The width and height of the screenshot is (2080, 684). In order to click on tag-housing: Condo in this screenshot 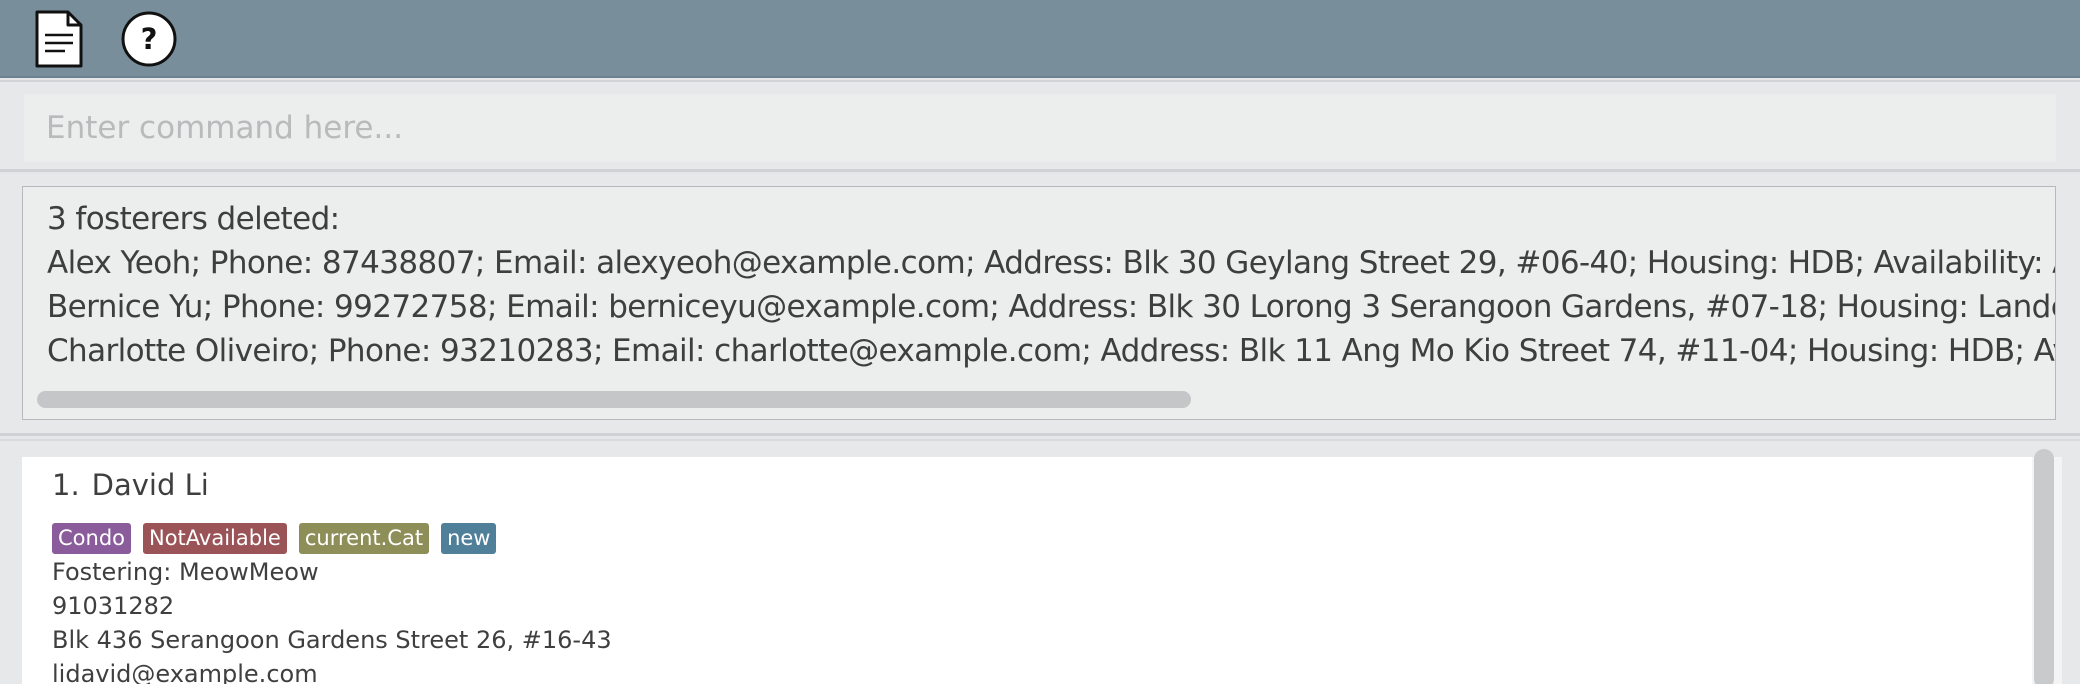, I will do `click(91, 538)`.